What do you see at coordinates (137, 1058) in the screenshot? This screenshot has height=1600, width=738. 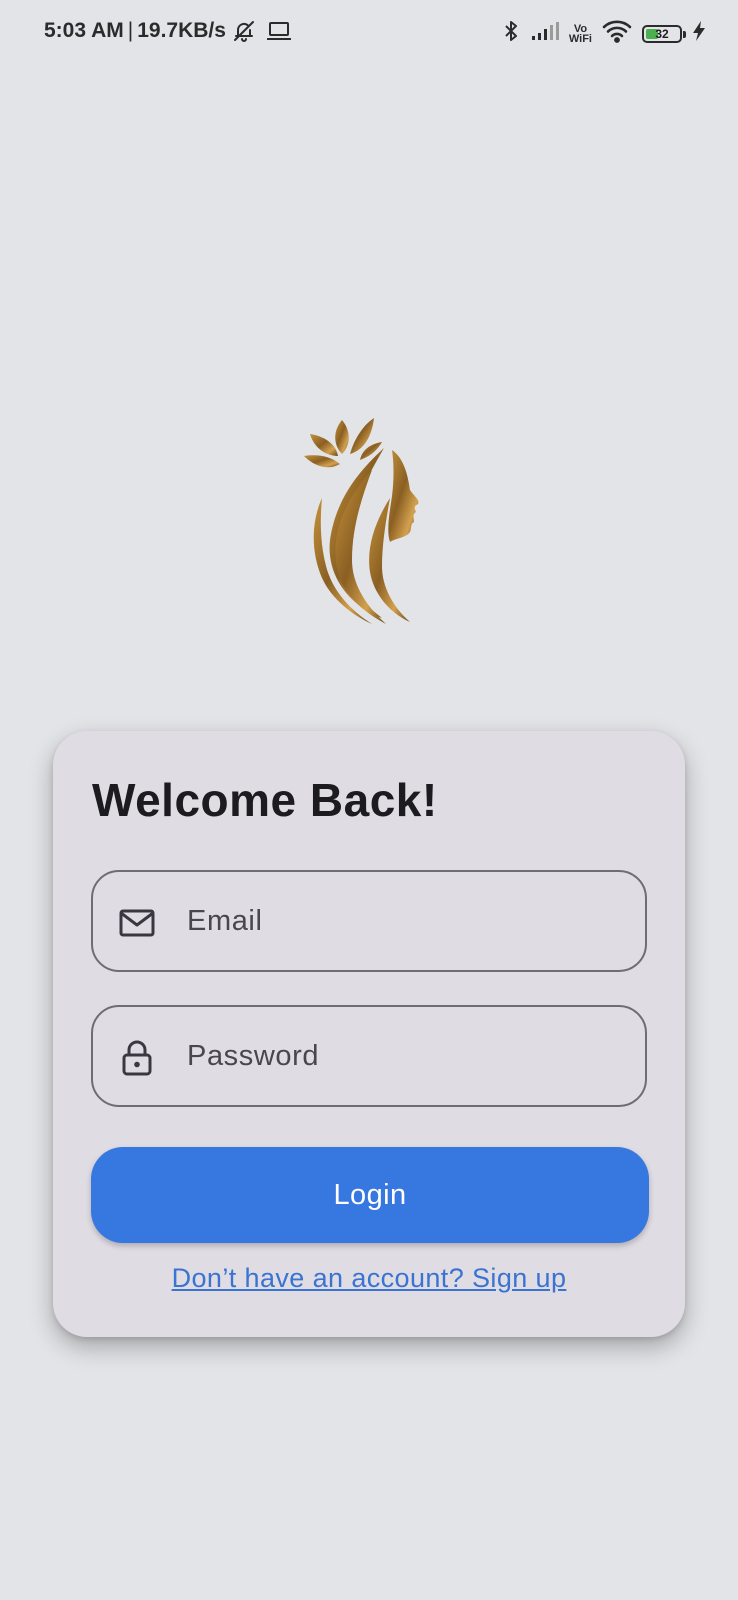 I see `lock-icon` at bounding box center [137, 1058].